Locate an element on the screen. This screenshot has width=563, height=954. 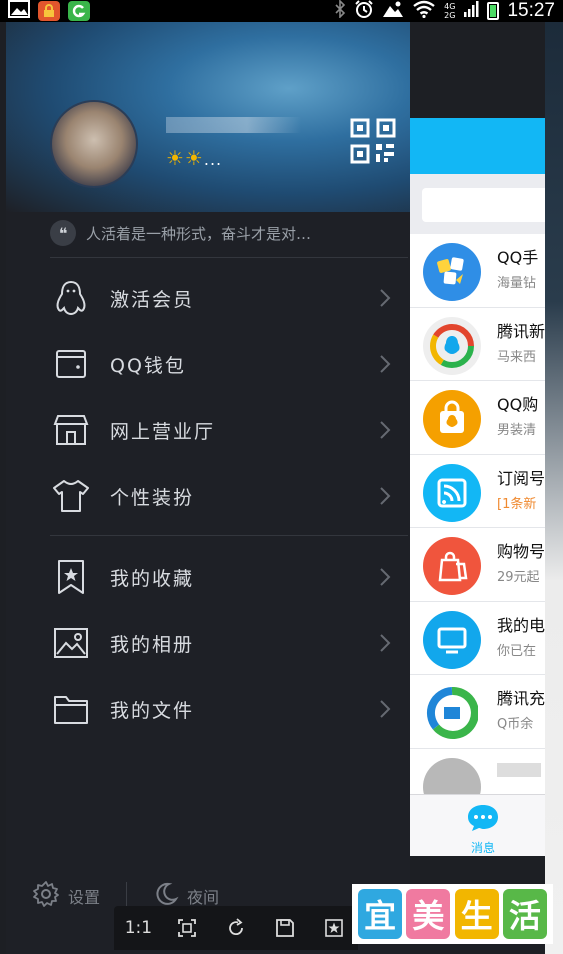
chat-title: 订阅号 is located at coordinates (521, 478).